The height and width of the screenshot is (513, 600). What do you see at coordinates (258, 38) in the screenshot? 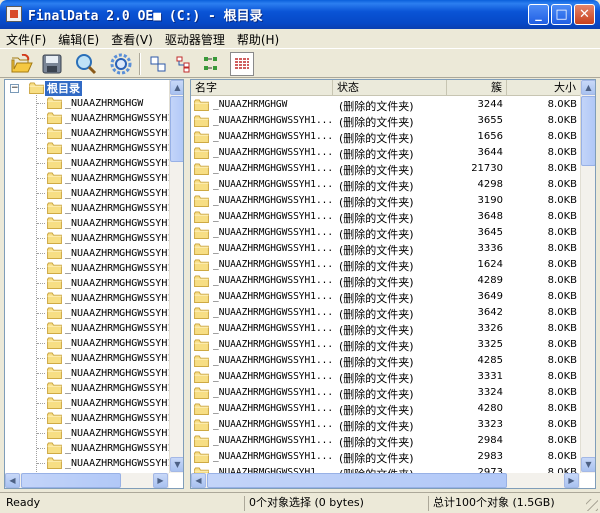
I see `menu-help: 帮助(H)` at bounding box center [258, 38].